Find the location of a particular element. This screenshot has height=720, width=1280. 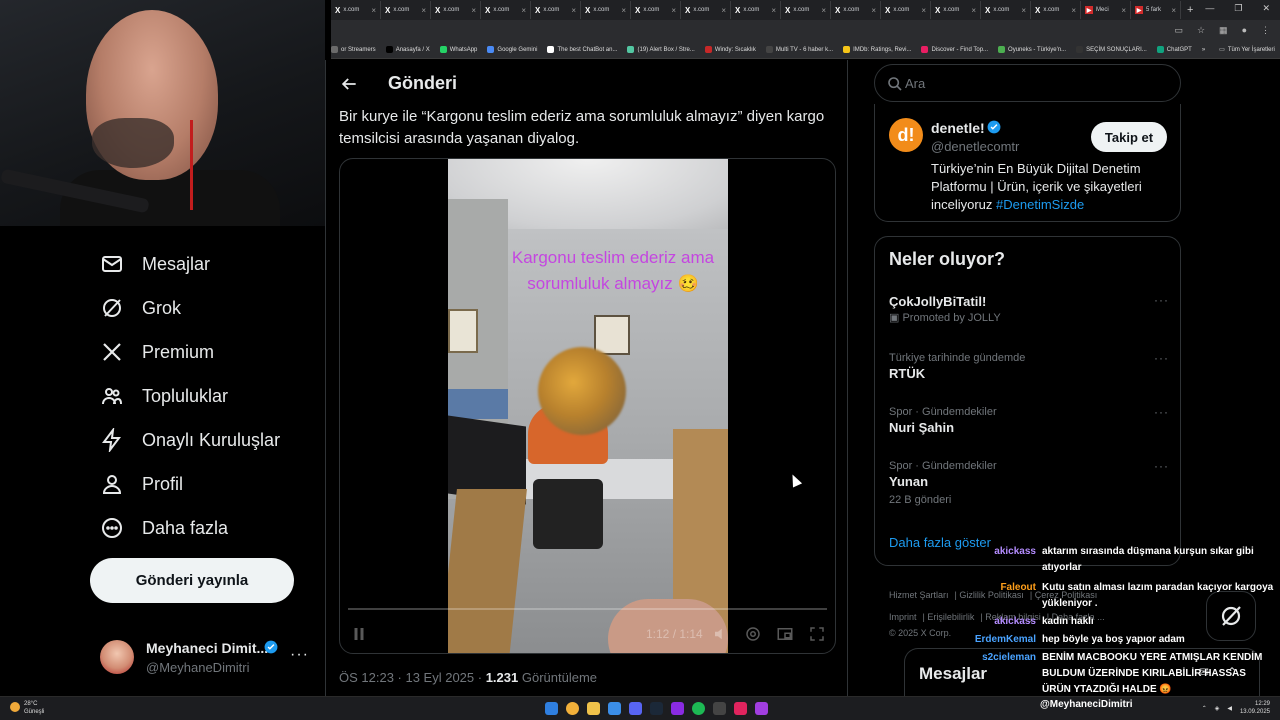

pause-icon is located at coordinates (359, 634).